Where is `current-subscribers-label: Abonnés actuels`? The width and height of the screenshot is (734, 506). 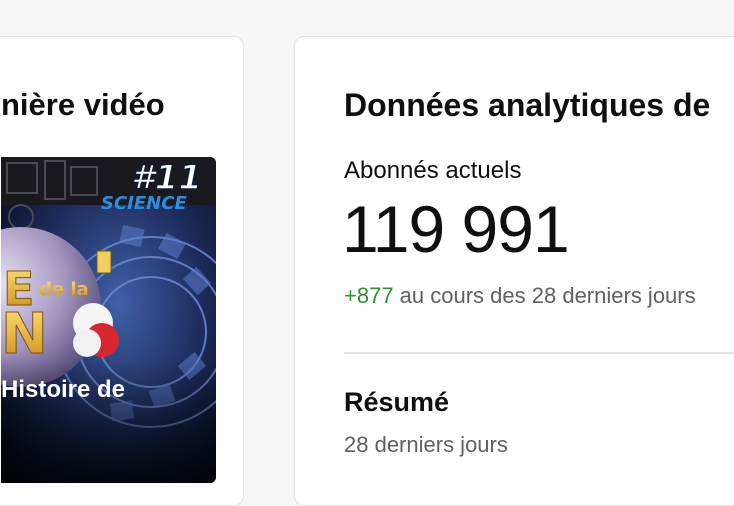
current-subscribers-label: Abonnés actuels is located at coordinates (433, 170).